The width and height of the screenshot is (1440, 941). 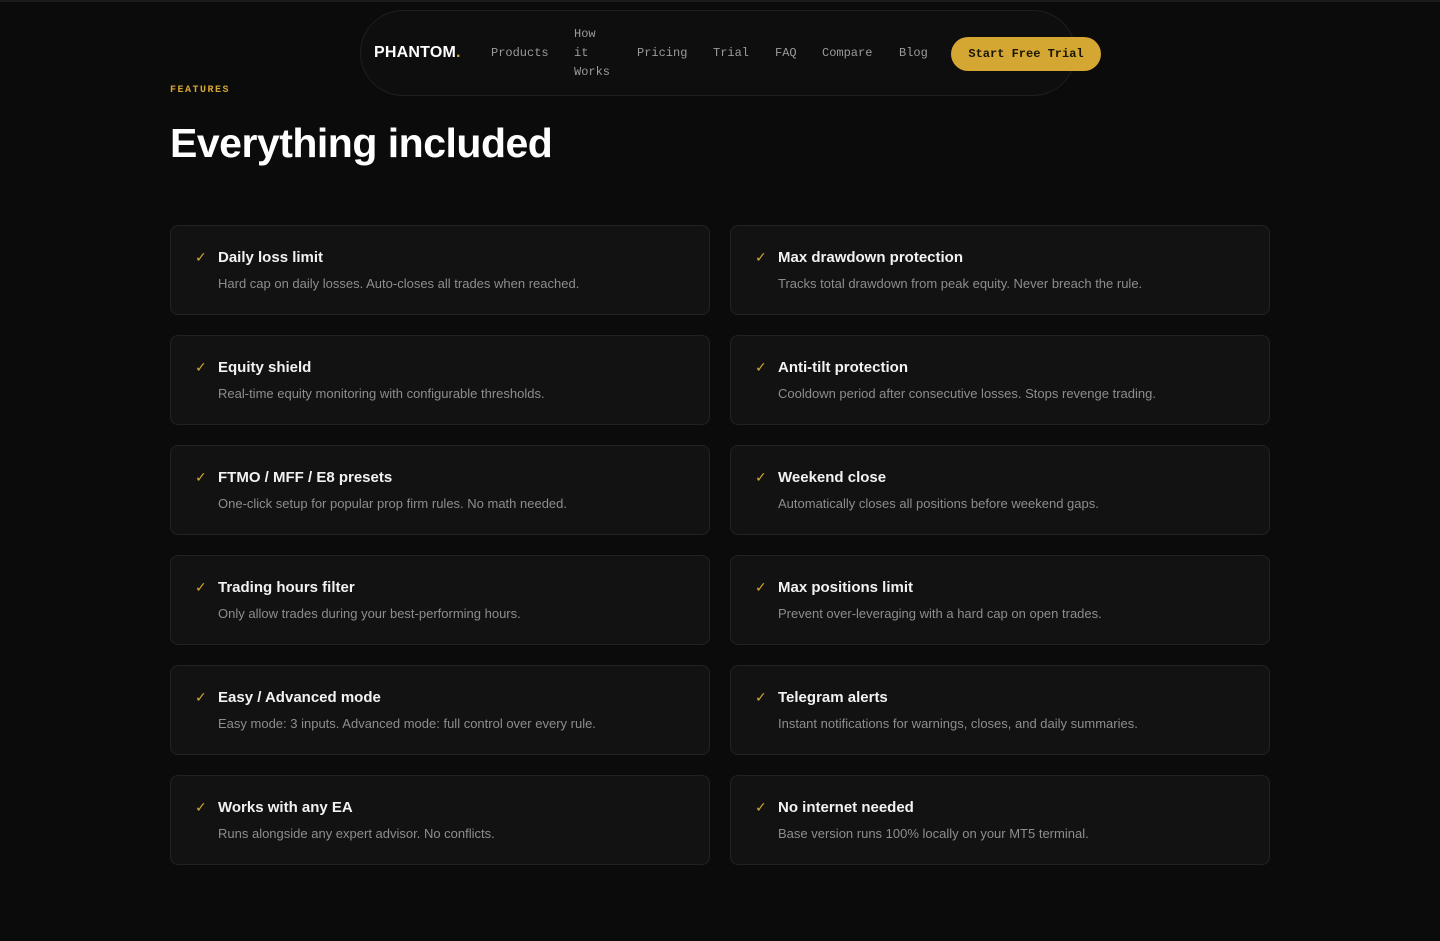 What do you see at coordinates (361, 143) in the screenshot?
I see `section-title: Everything included` at bounding box center [361, 143].